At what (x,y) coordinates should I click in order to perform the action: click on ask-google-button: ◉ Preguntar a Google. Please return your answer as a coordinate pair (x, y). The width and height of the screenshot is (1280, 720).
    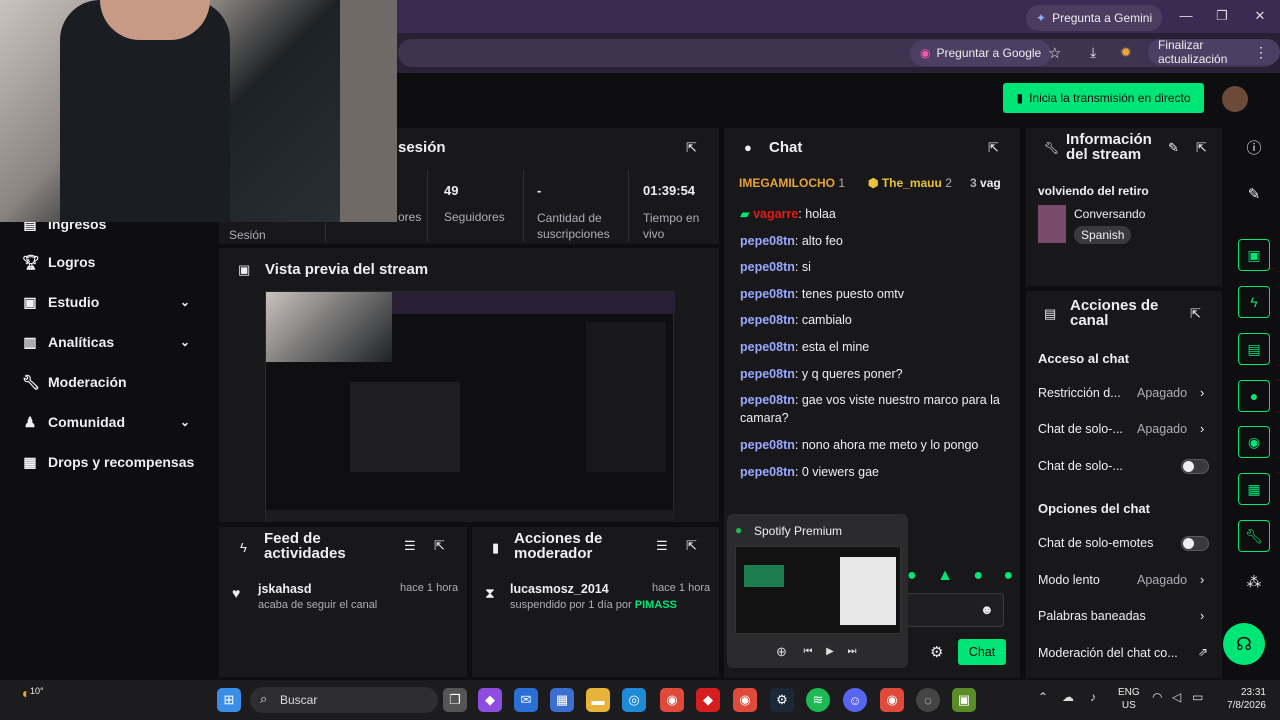
    Looking at the image, I should click on (981, 53).